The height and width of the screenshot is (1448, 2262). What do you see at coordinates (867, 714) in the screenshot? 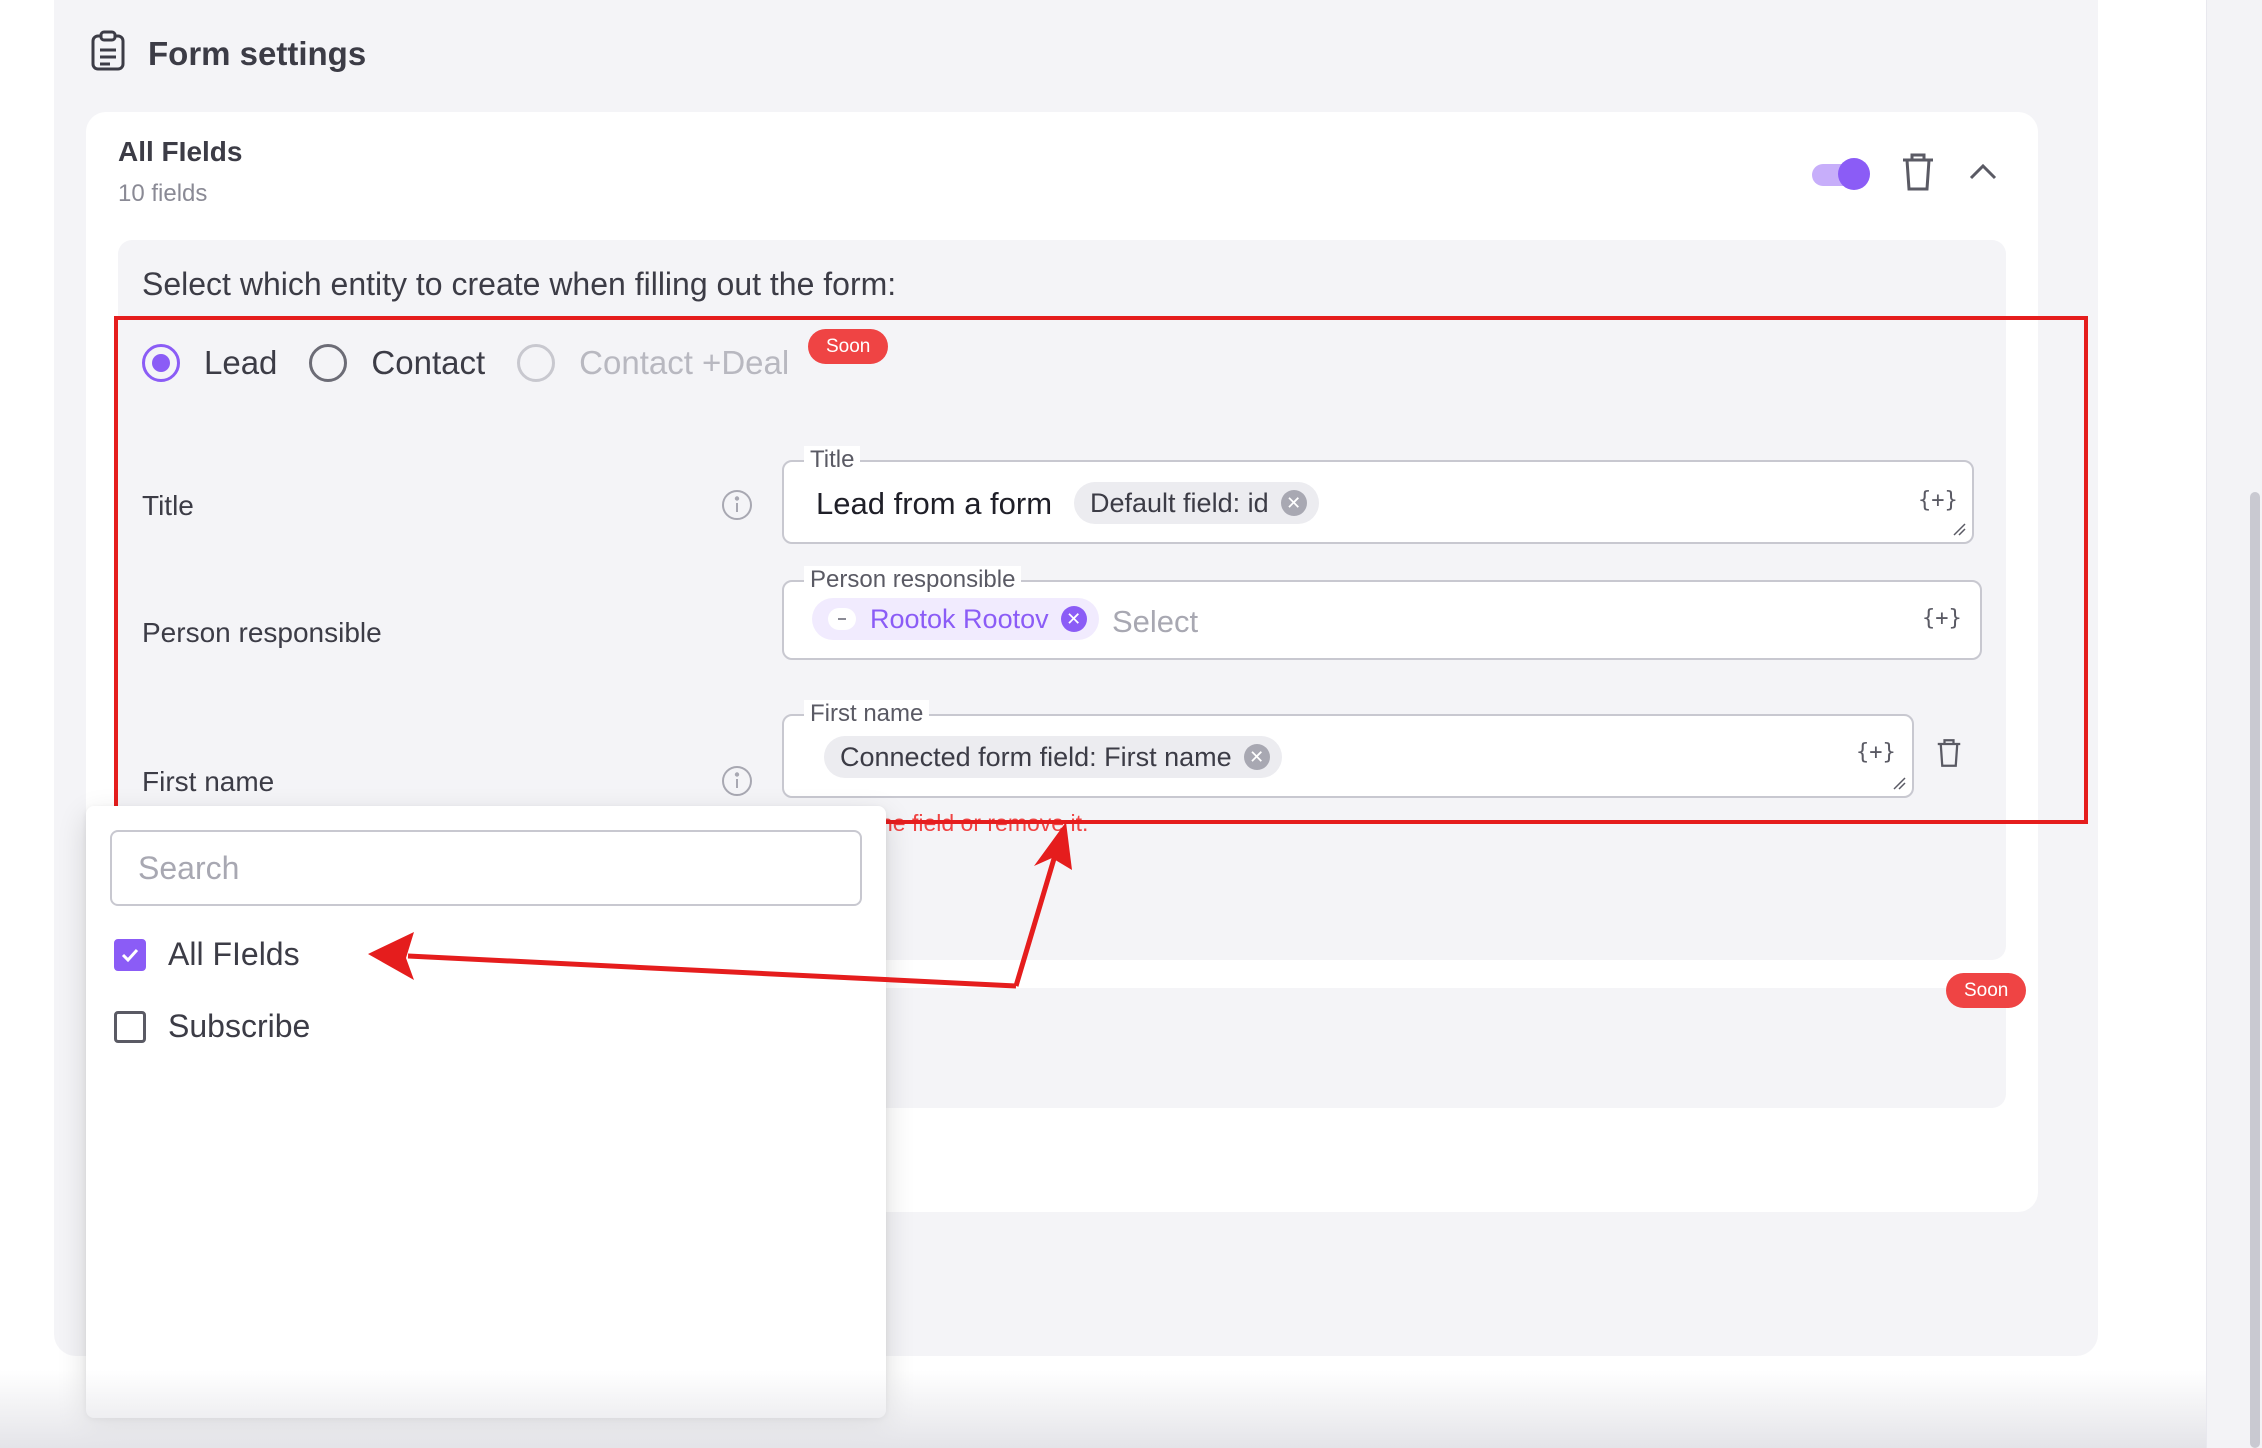
I see `first-name-legend: First name` at bounding box center [867, 714].